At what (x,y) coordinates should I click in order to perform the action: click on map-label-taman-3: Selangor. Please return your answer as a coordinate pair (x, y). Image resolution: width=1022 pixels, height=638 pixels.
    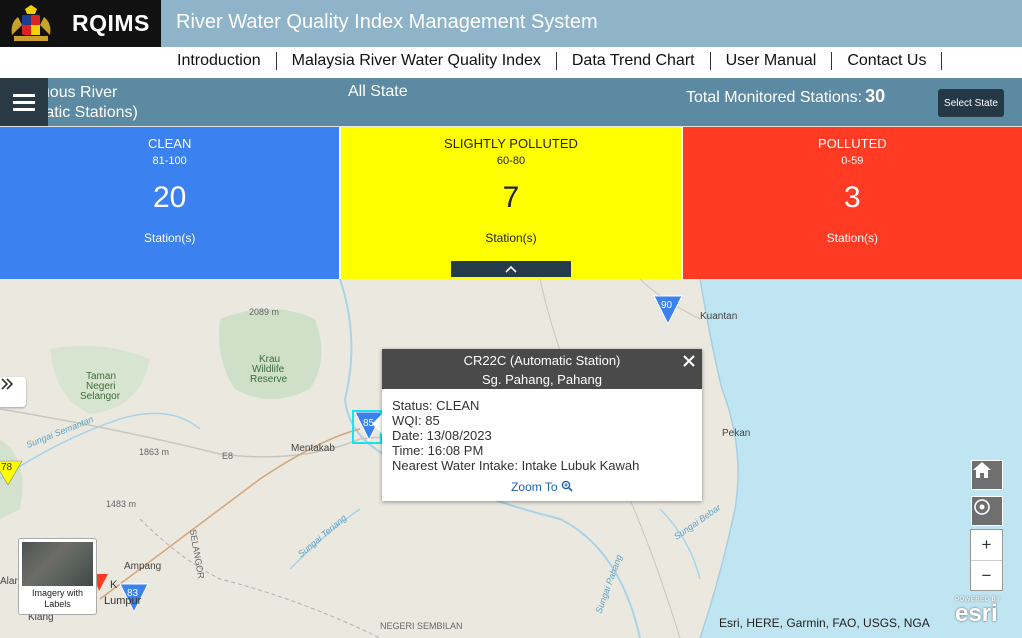
    Looking at the image, I should click on (100, 396).